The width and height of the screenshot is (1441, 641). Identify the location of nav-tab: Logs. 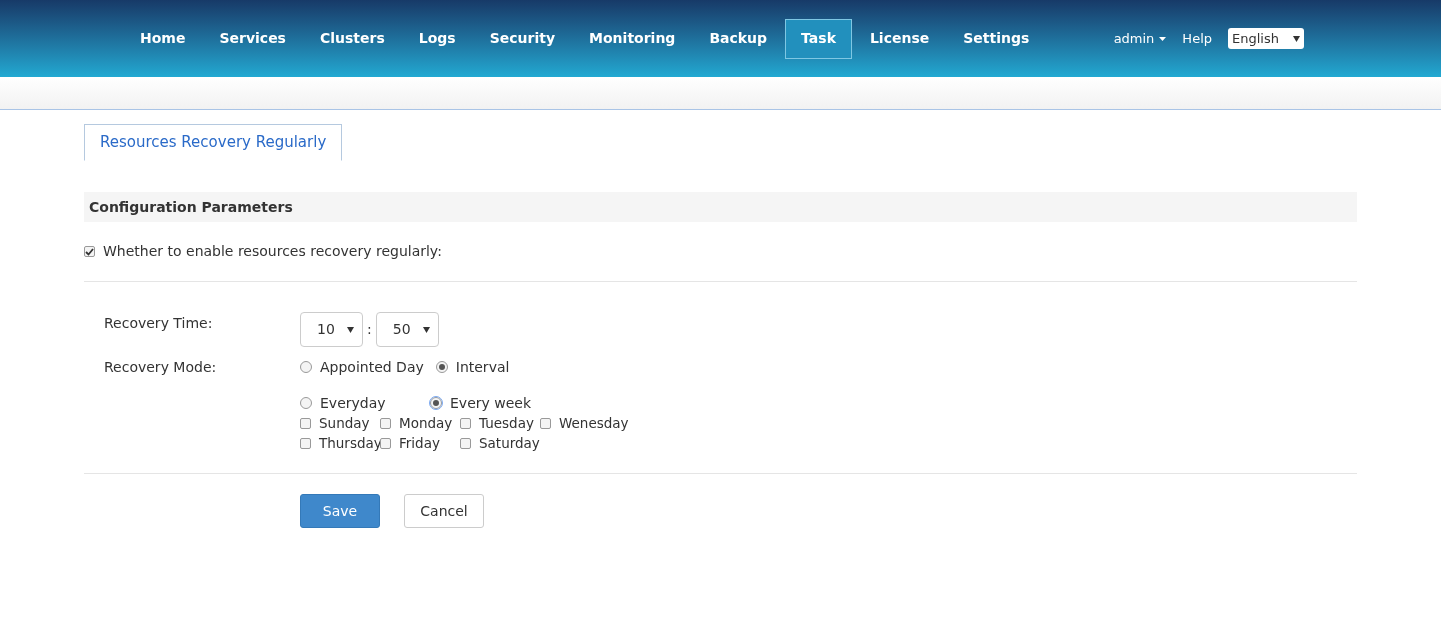
(437, 38).